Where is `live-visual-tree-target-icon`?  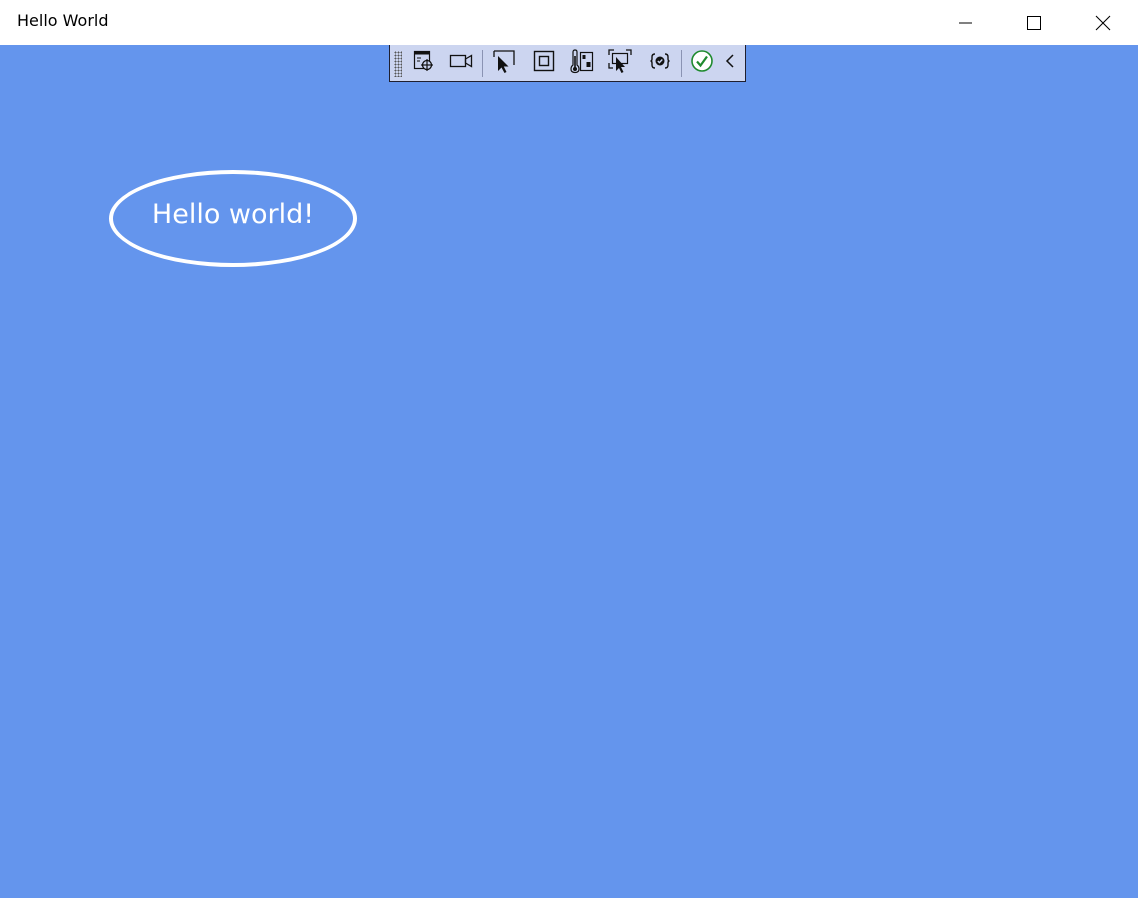
live-visual-tree-target-icon is located at coordinates (424, 63).